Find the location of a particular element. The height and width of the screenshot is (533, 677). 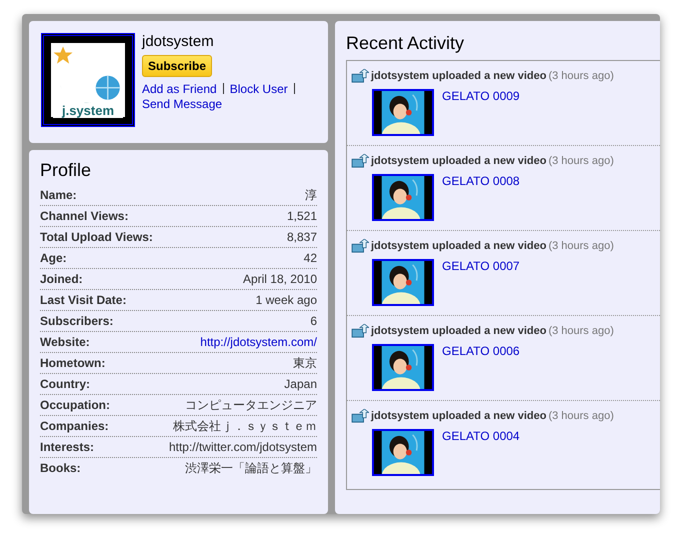

profile-value: 8,837 is located at coordinates (301, 237).